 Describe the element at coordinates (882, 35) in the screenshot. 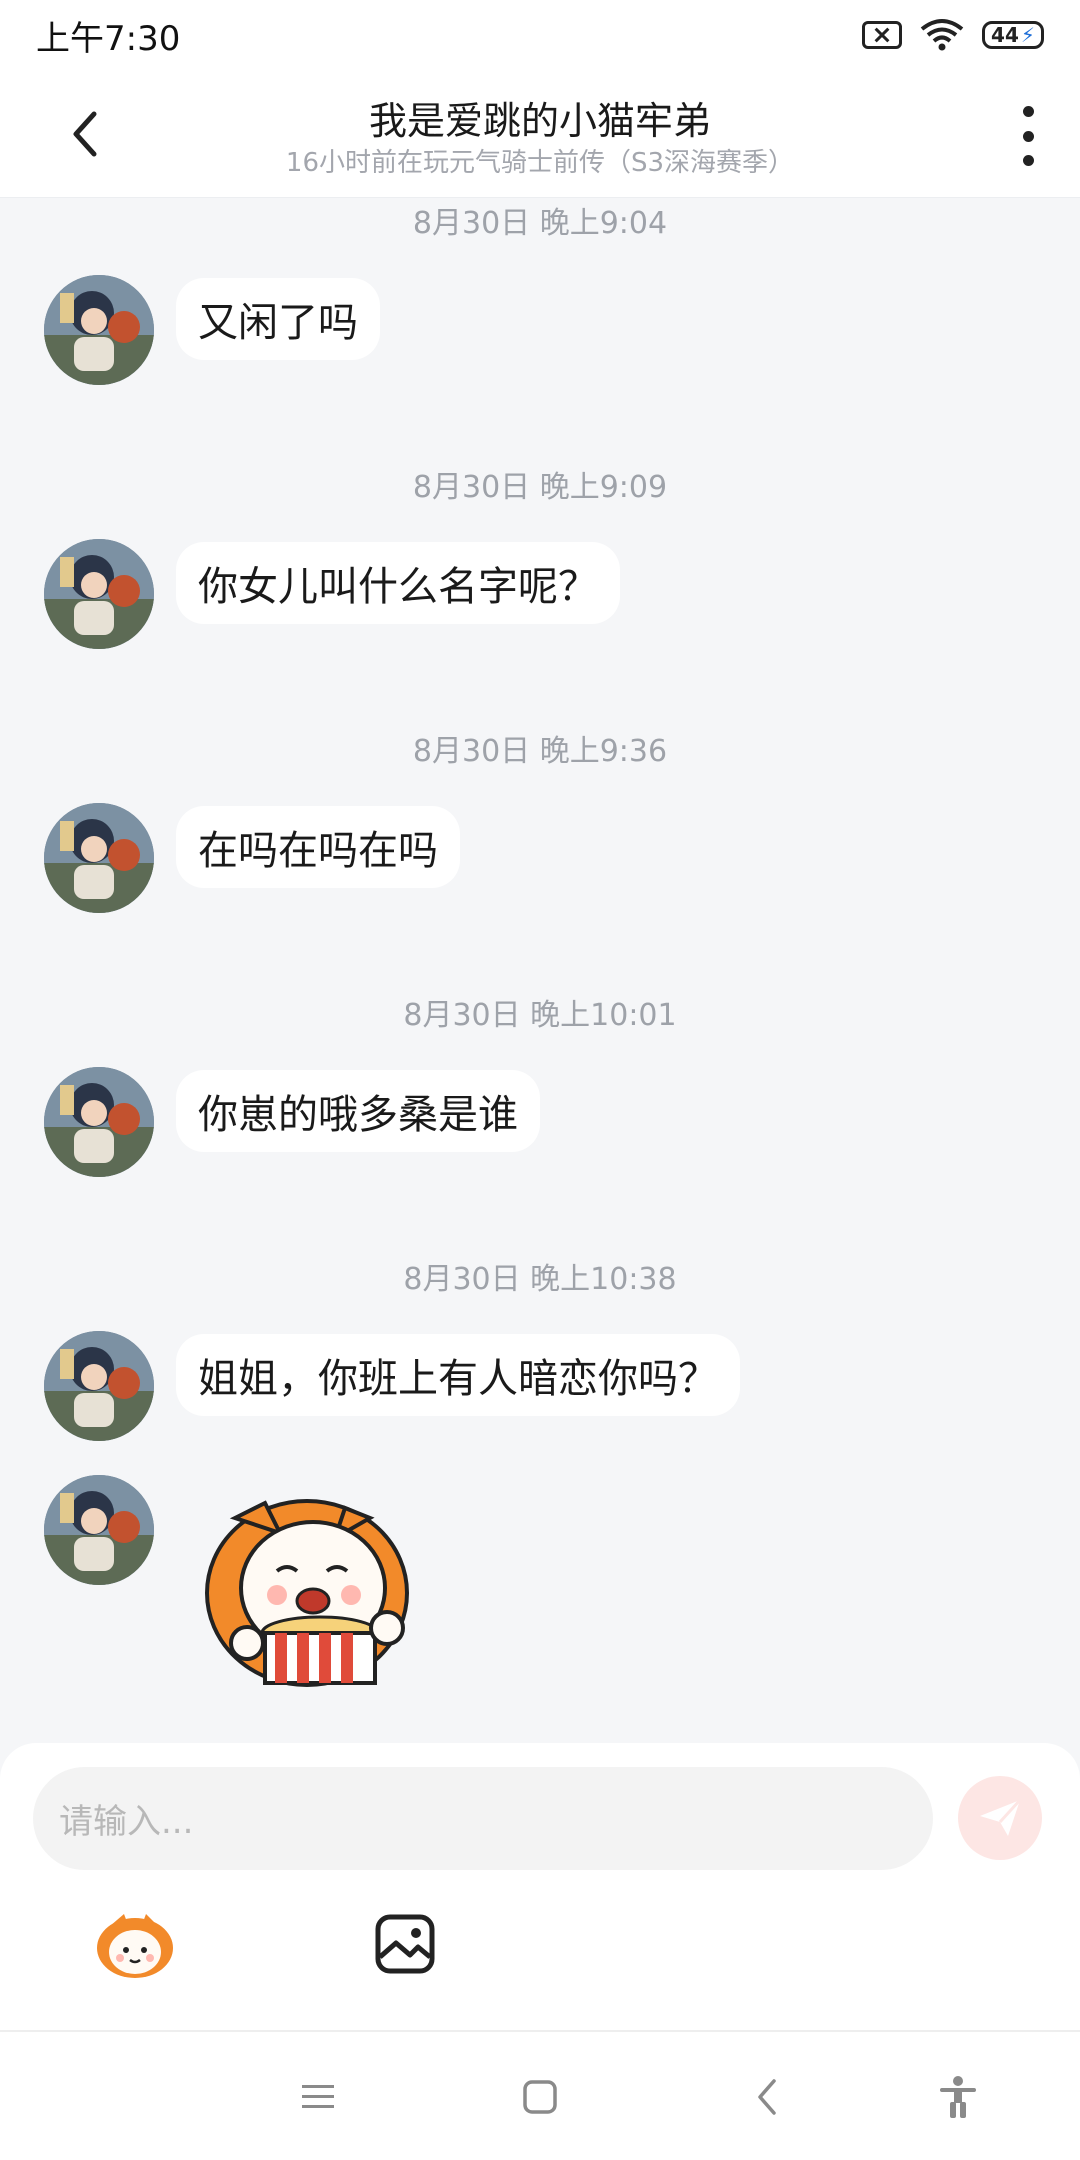

I see `sim-off-icon` at that location.